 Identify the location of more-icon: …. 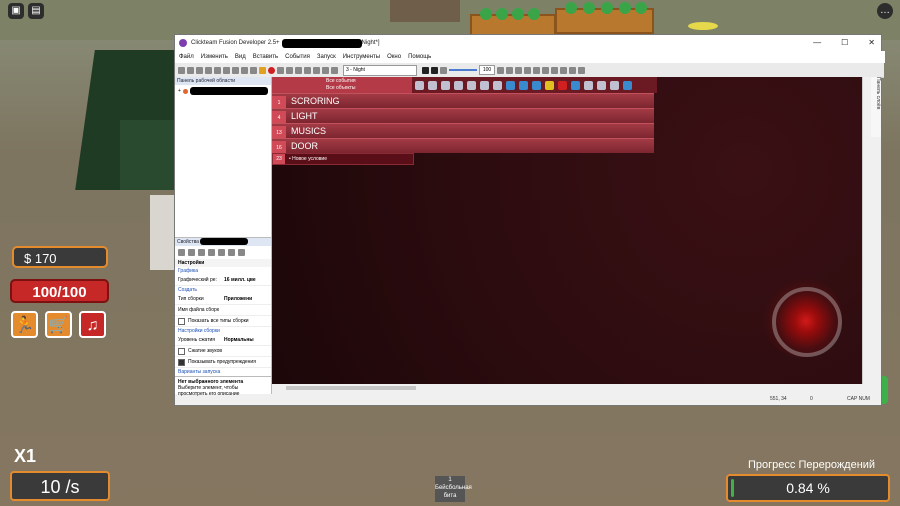
(885, 11).